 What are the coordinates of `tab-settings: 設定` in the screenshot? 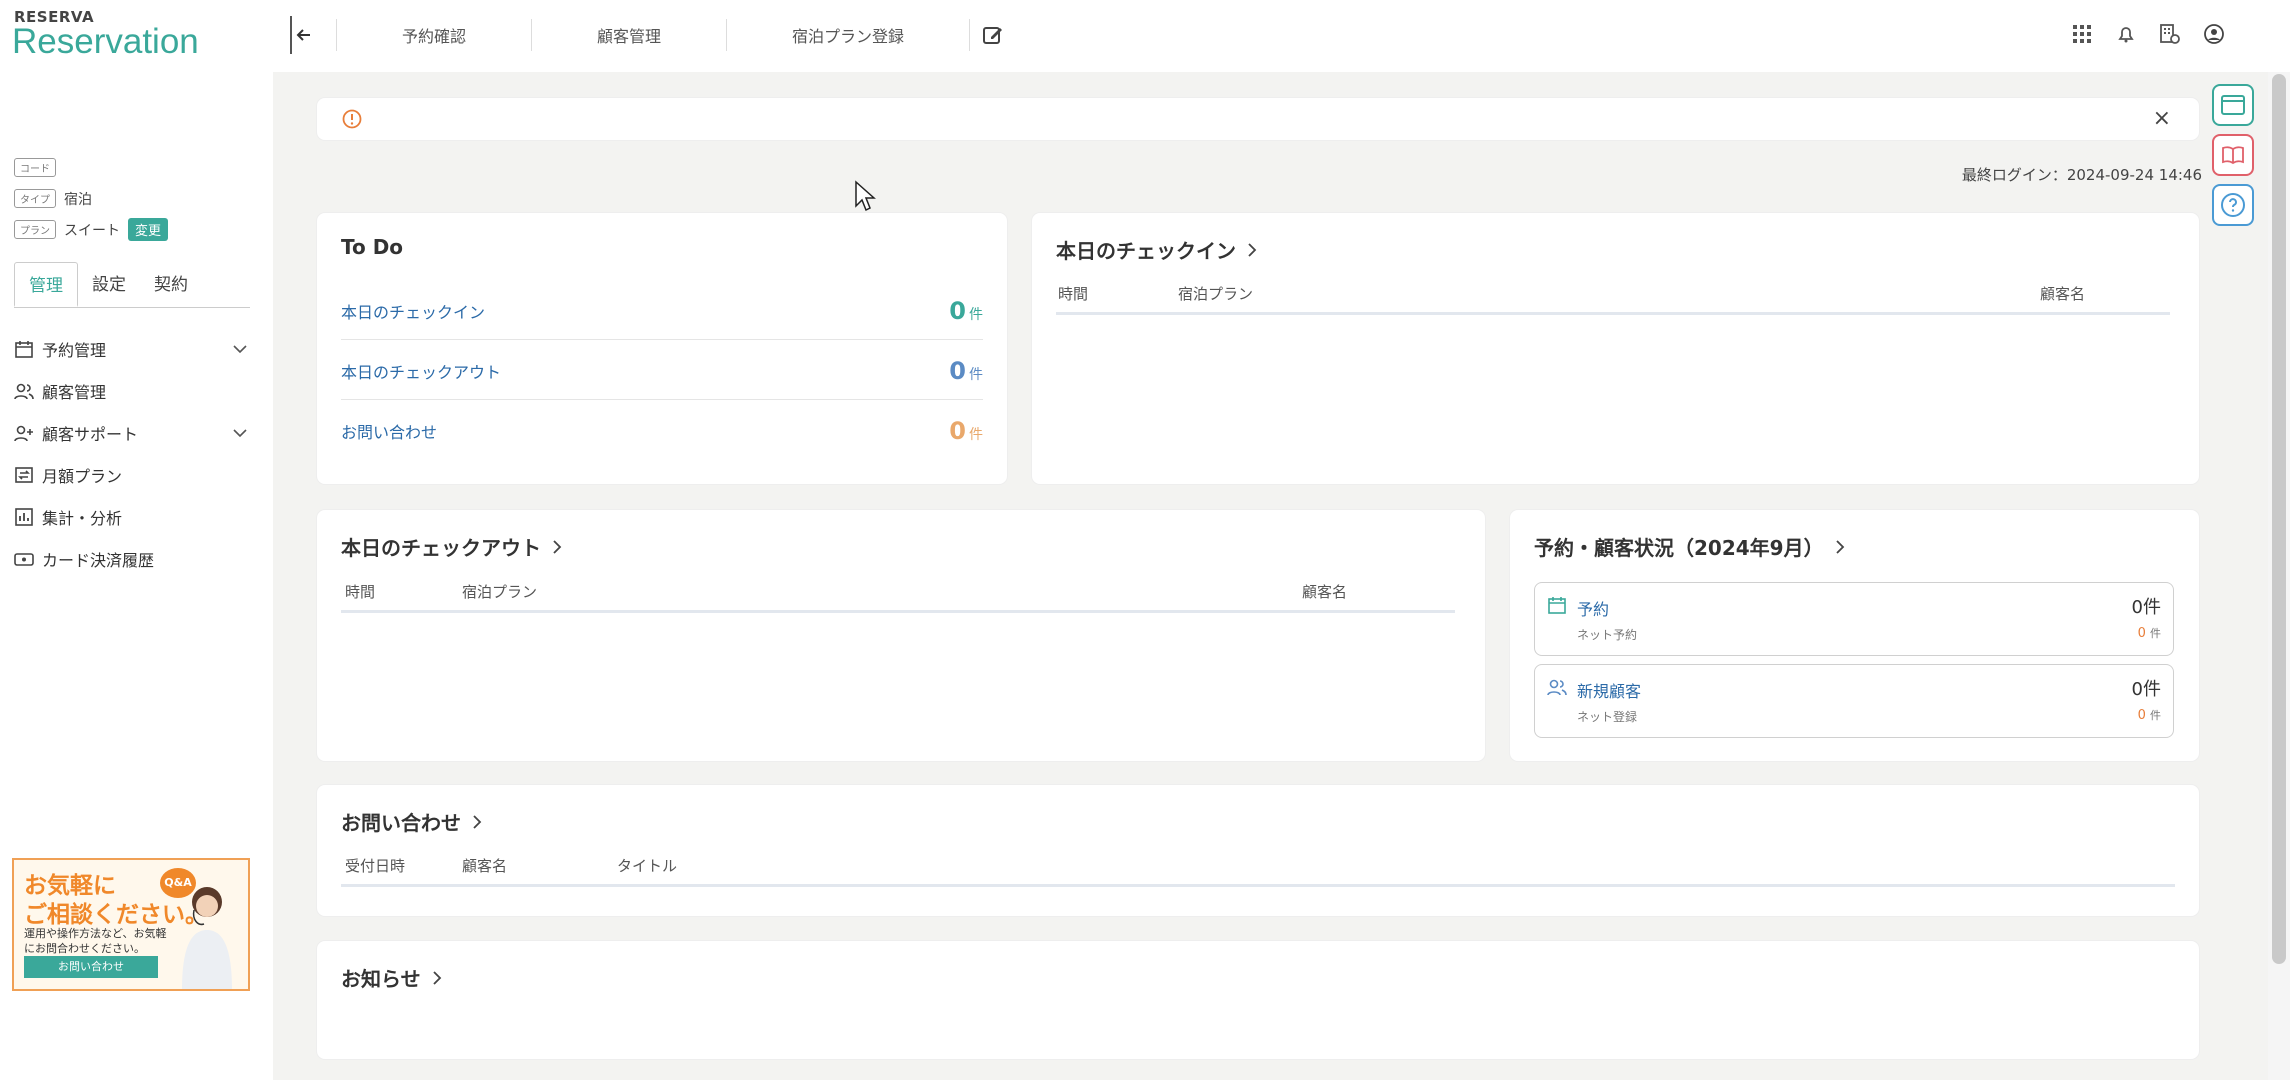 It's located at (109, 284).